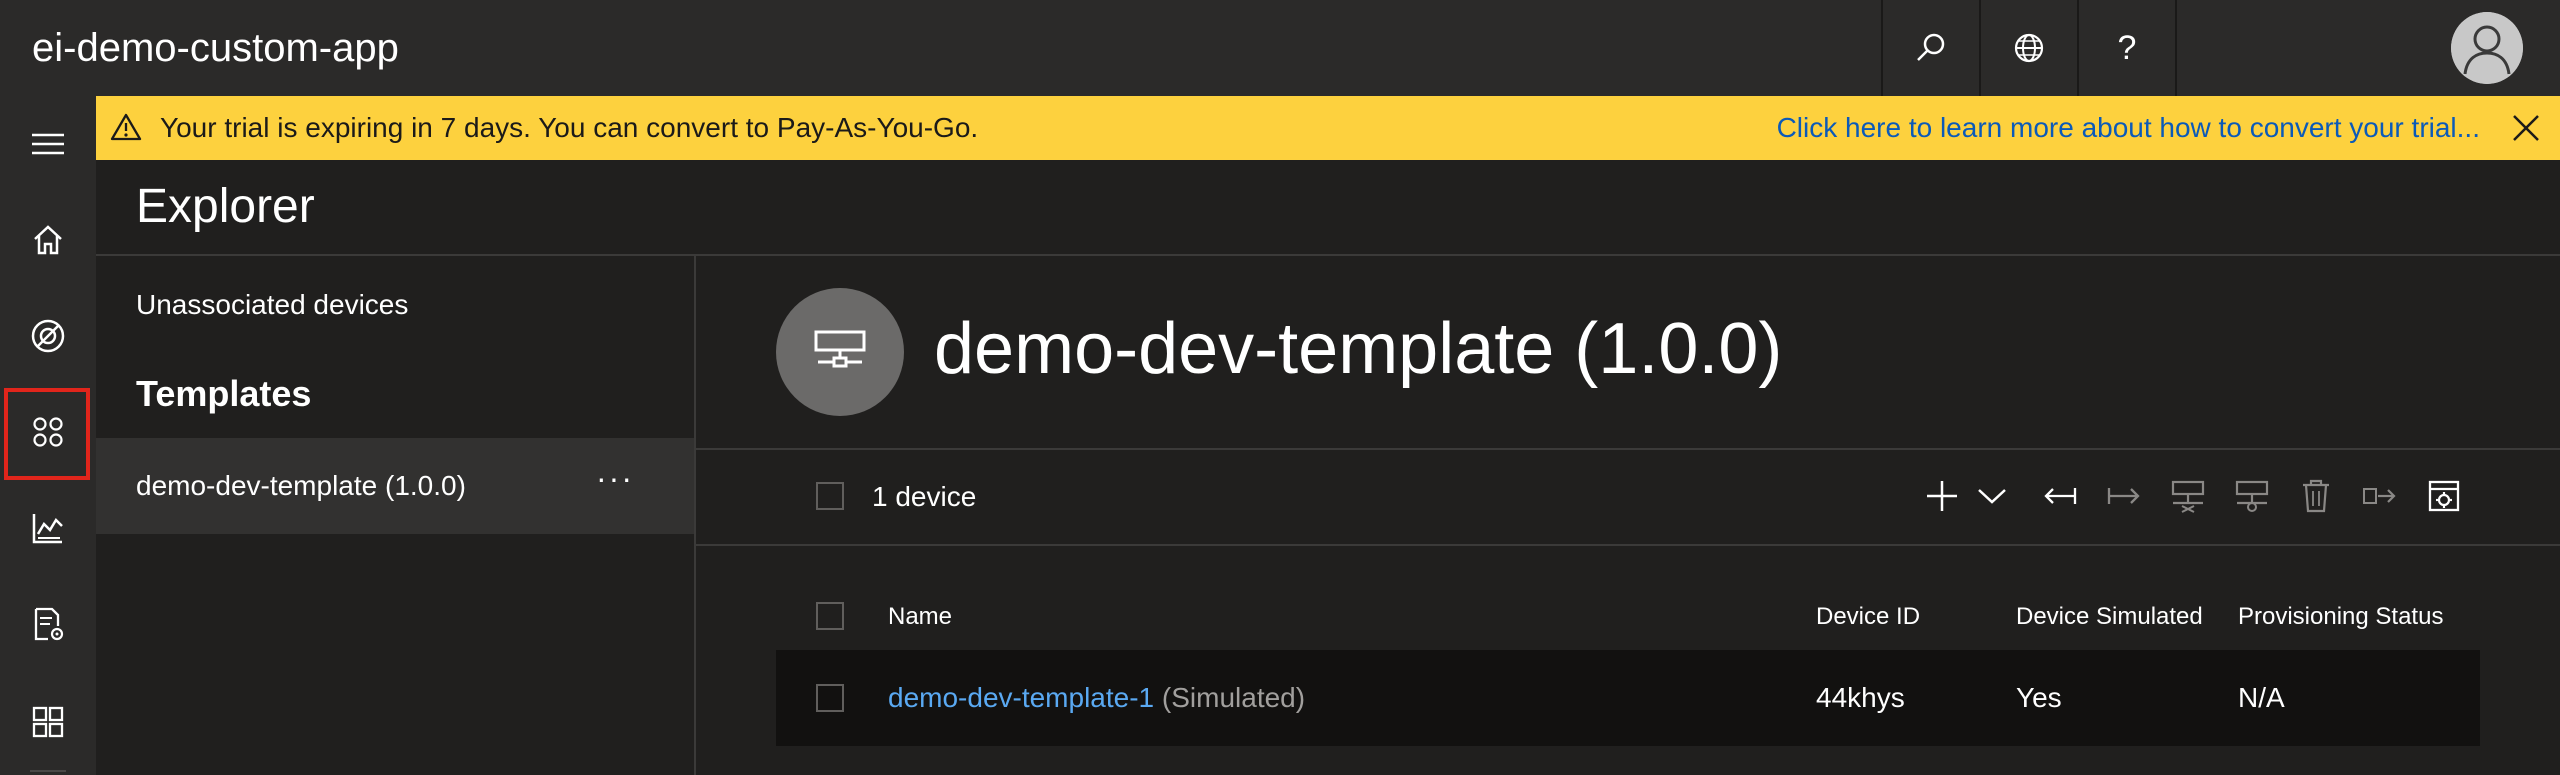 The width and height of the screenshot is (2560, 775). Describe the element at coordinates (2039, 697) in the screenshot. I see `device-simulated-cell: Yes` at that location.